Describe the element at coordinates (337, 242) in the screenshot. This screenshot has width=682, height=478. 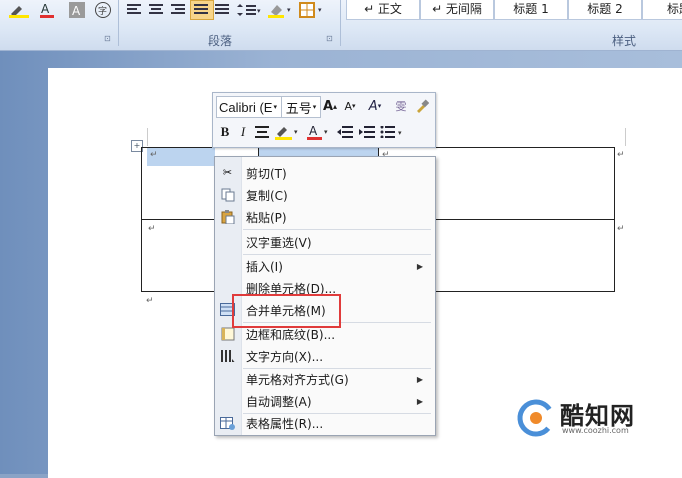
I see `menu-item-reconvert: 汉字重选(V)` at that location.